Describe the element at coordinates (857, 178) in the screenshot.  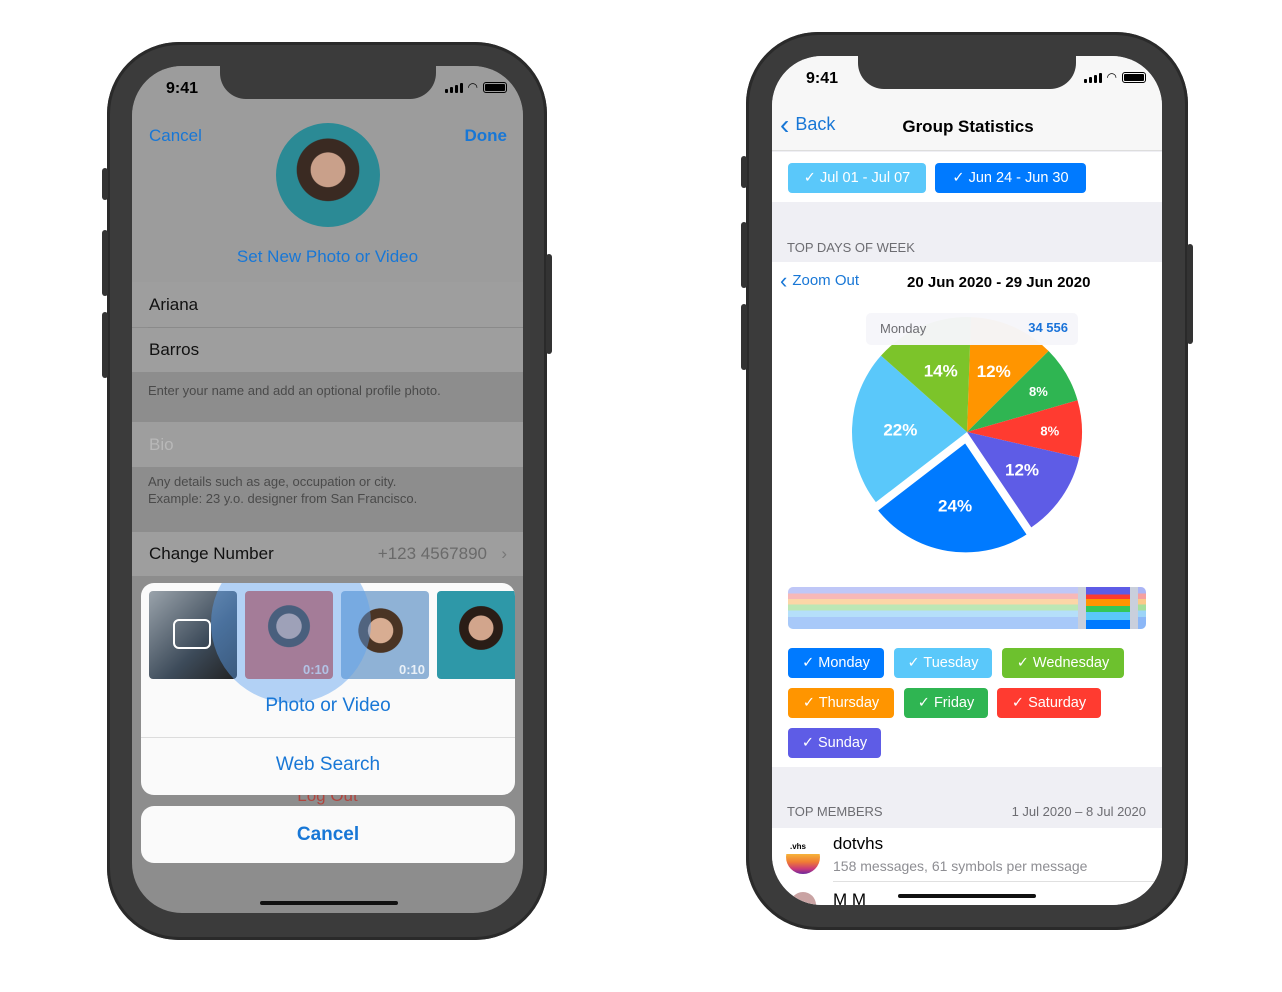
I see `period-chip-jul: ✓ Jul 01 - Jul 07` at that location.